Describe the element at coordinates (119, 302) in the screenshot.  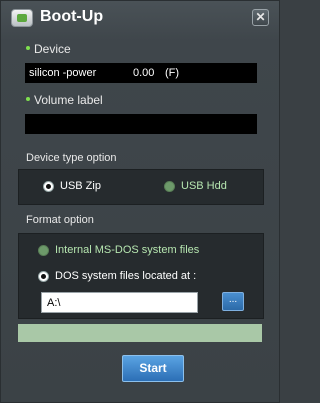
I see `dos-files-path-input` at that location.